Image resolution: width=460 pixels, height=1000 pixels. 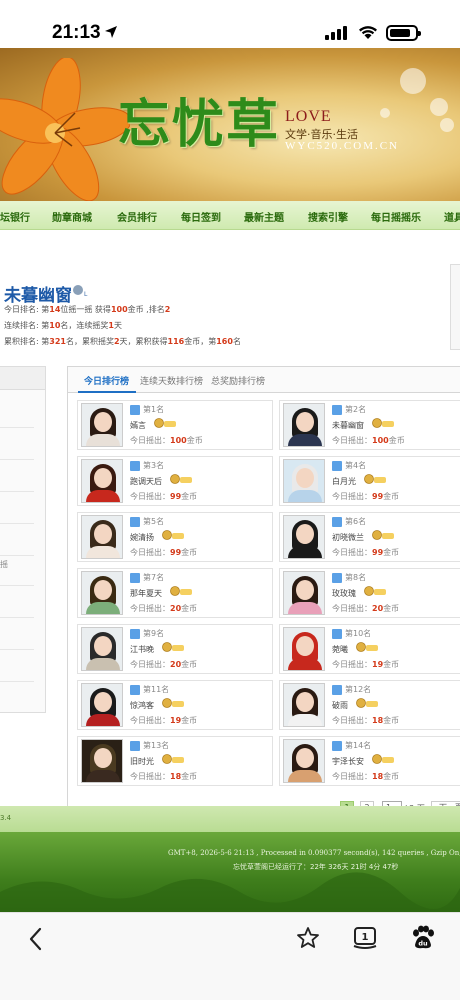 What do you see at coordinates (368, 32) in the screenshot?
I see `wifi-icon` at bounding box center [368, 32].